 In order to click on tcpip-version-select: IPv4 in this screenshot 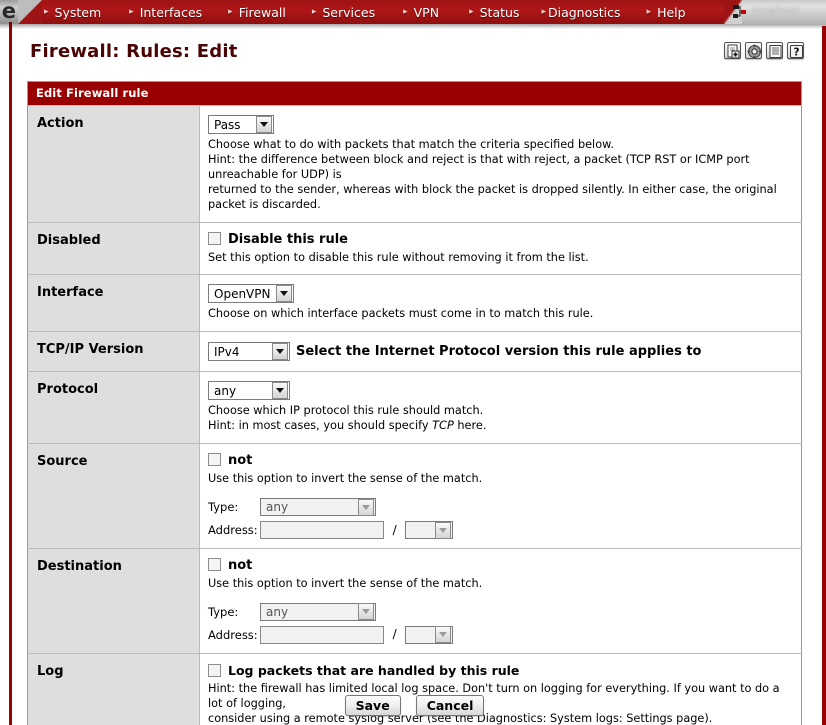, I will do `click(249, 352)`.